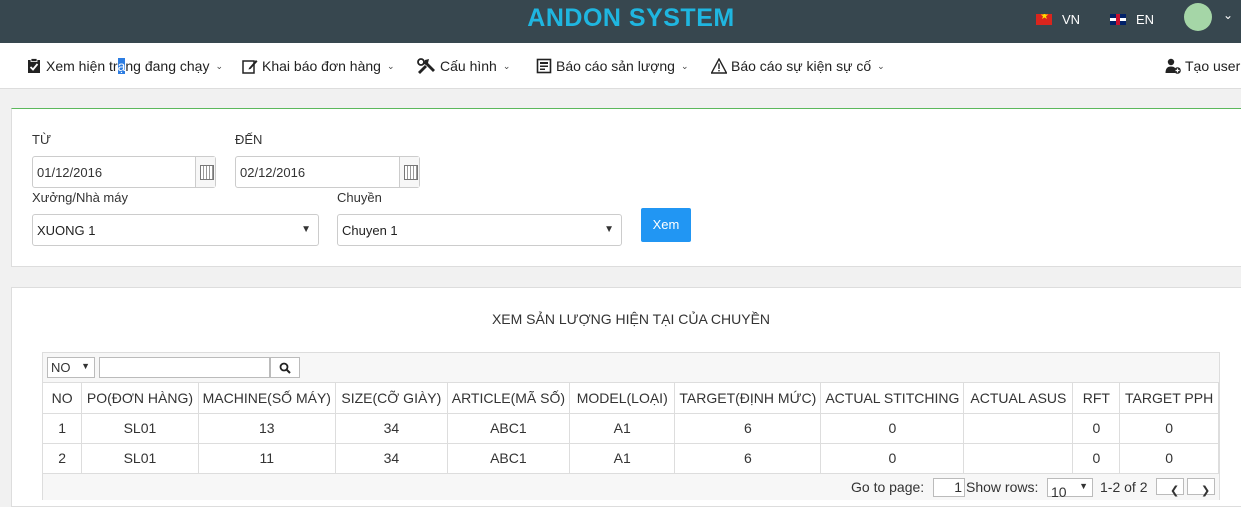 This screenshot has width=1241, height=507. Describe the element at coordinates (1169, 398) in the screenshot. I see `column-header: TARGET PPH` at that location.